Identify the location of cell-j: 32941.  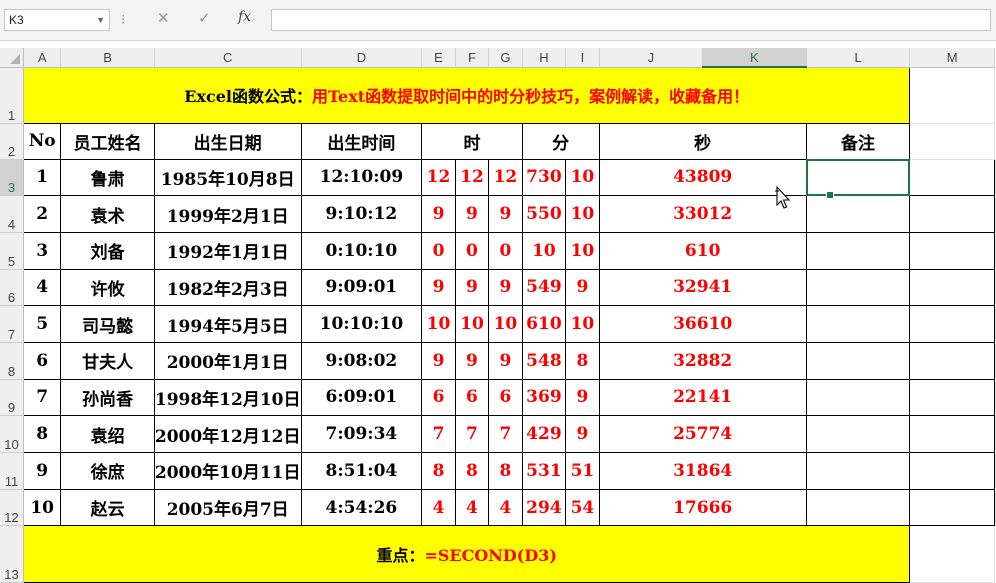
(702, 287).